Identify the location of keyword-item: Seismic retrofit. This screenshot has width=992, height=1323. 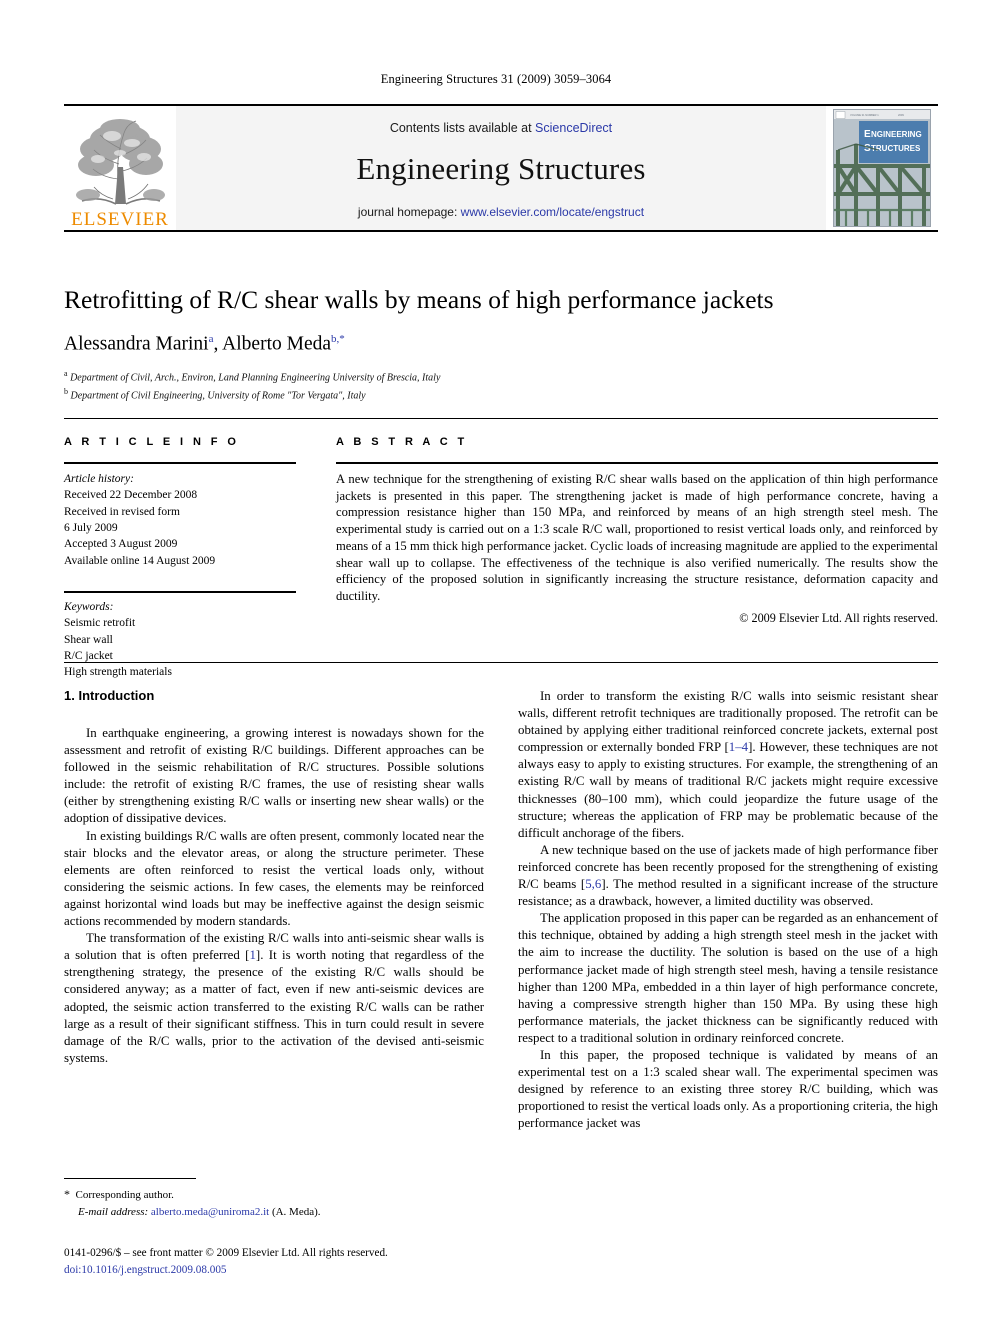
(100, 623).